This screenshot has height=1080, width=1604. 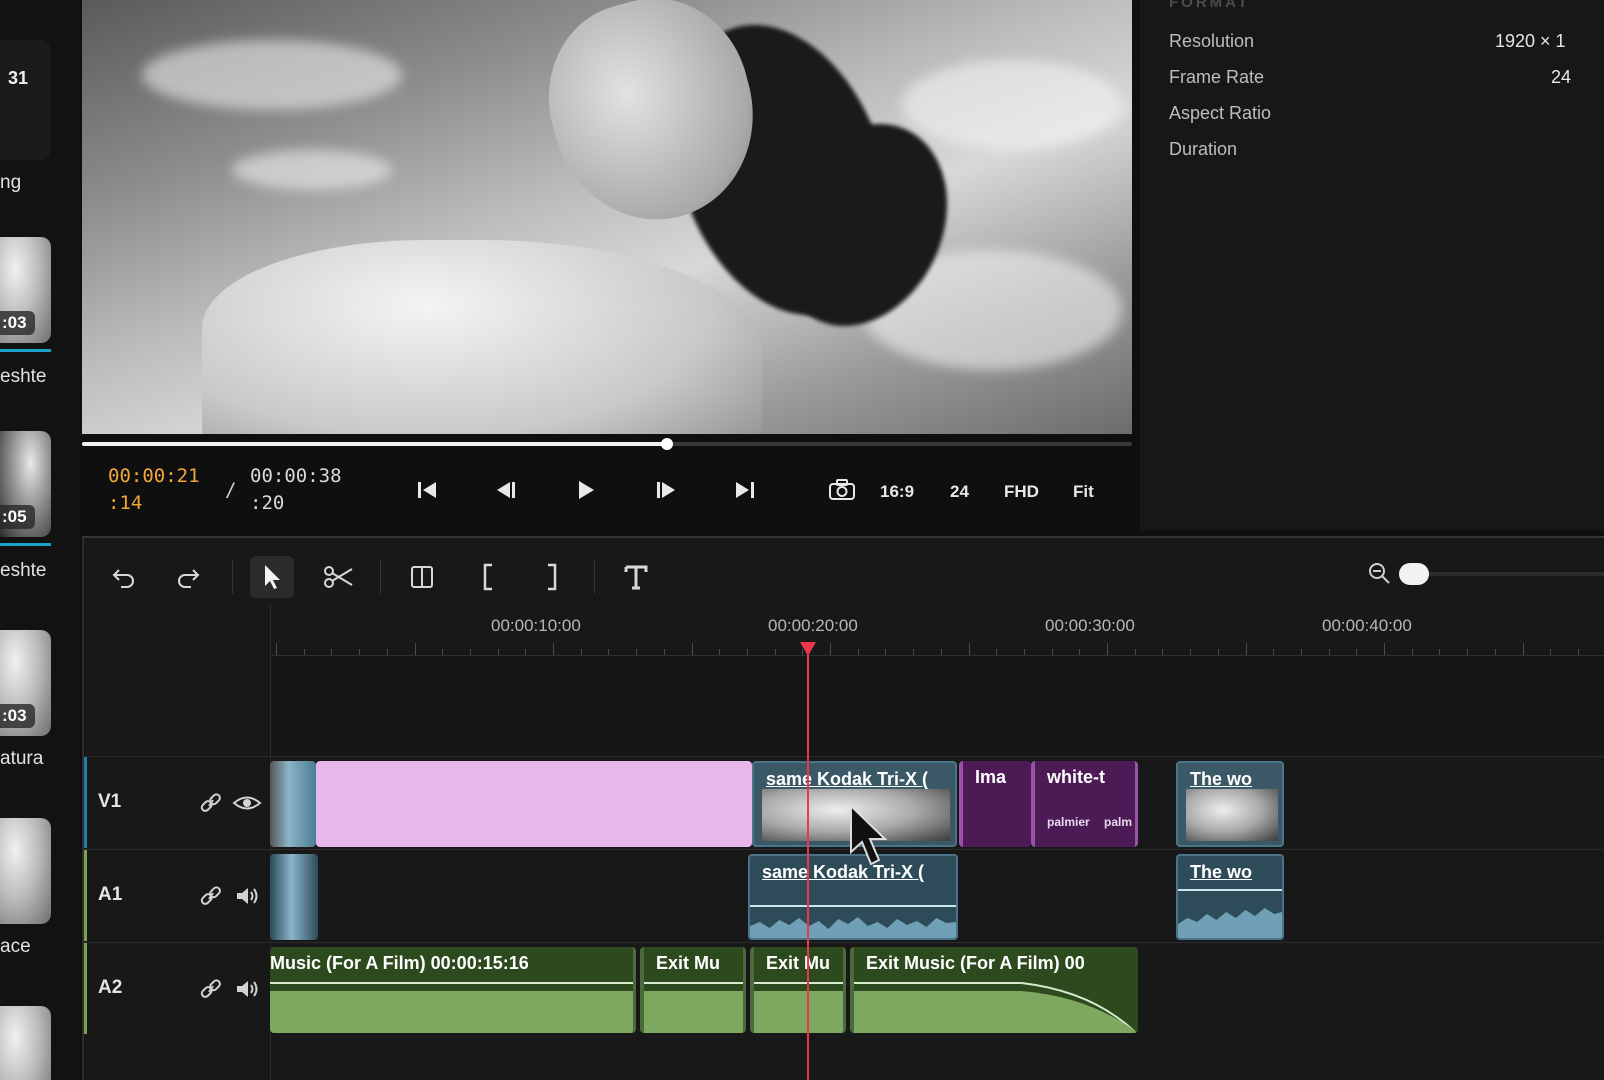 I want to click on snapshot-button, so click(x=842, y=490).